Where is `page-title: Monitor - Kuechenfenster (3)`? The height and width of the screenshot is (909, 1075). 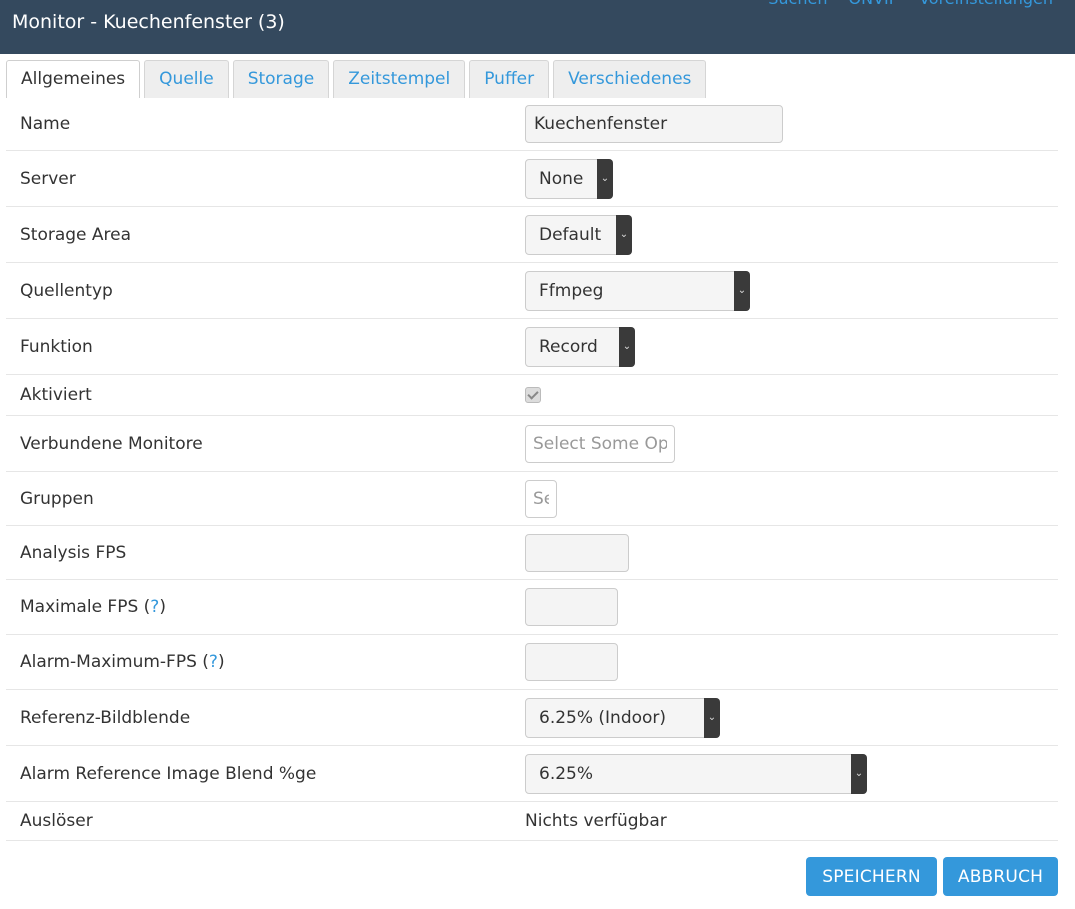 page-title: Monitor - Kuechenfenster (3) is located at coordinates (148, 22).